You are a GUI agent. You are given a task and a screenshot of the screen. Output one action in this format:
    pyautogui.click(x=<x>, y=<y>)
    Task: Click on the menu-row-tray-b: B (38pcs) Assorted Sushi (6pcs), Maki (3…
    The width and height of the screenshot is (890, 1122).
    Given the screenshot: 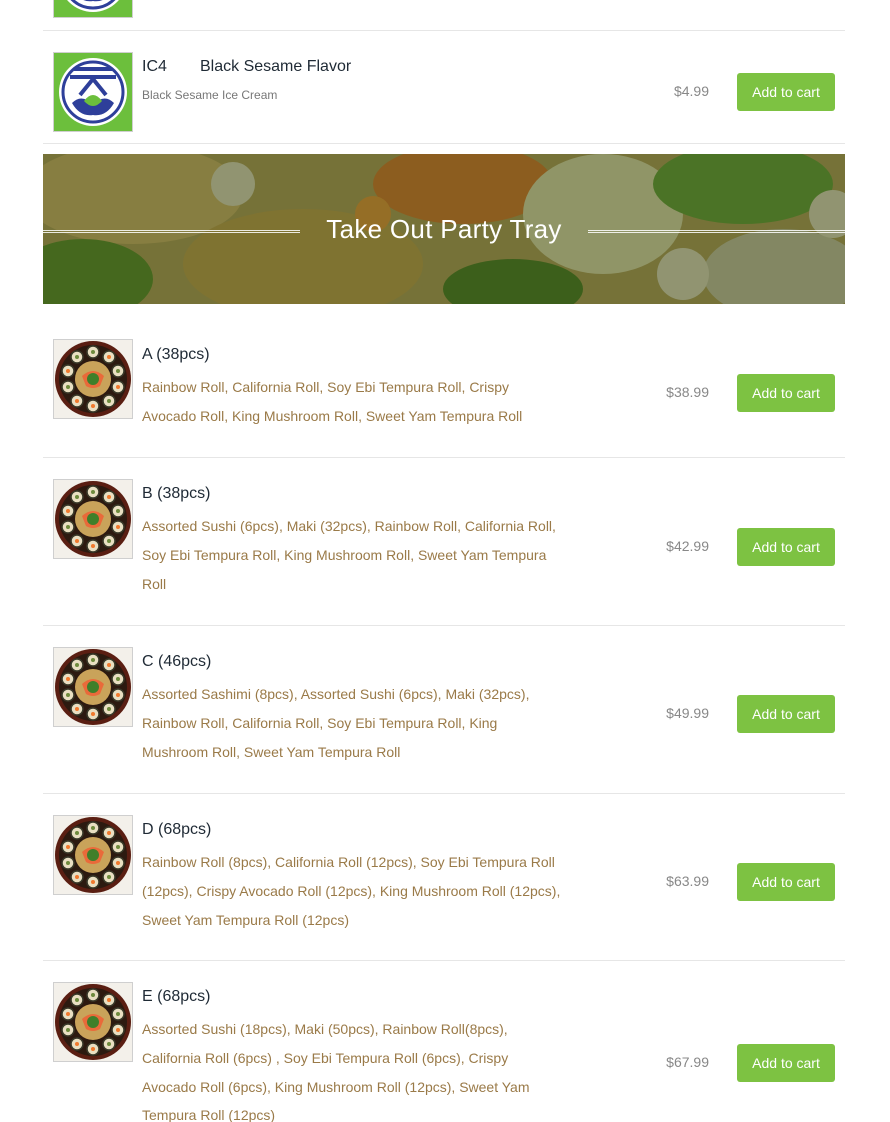 What is the action you would take?
    pyautogui.click(x=444, y=542)
    